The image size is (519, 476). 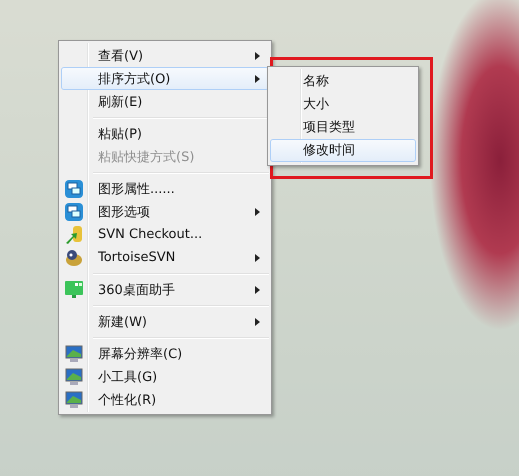 What do you see at coordinates (136, 290) in the screenshot?
I see `menu-item-label: 360桌面助手` at bounding box center [136, 290].